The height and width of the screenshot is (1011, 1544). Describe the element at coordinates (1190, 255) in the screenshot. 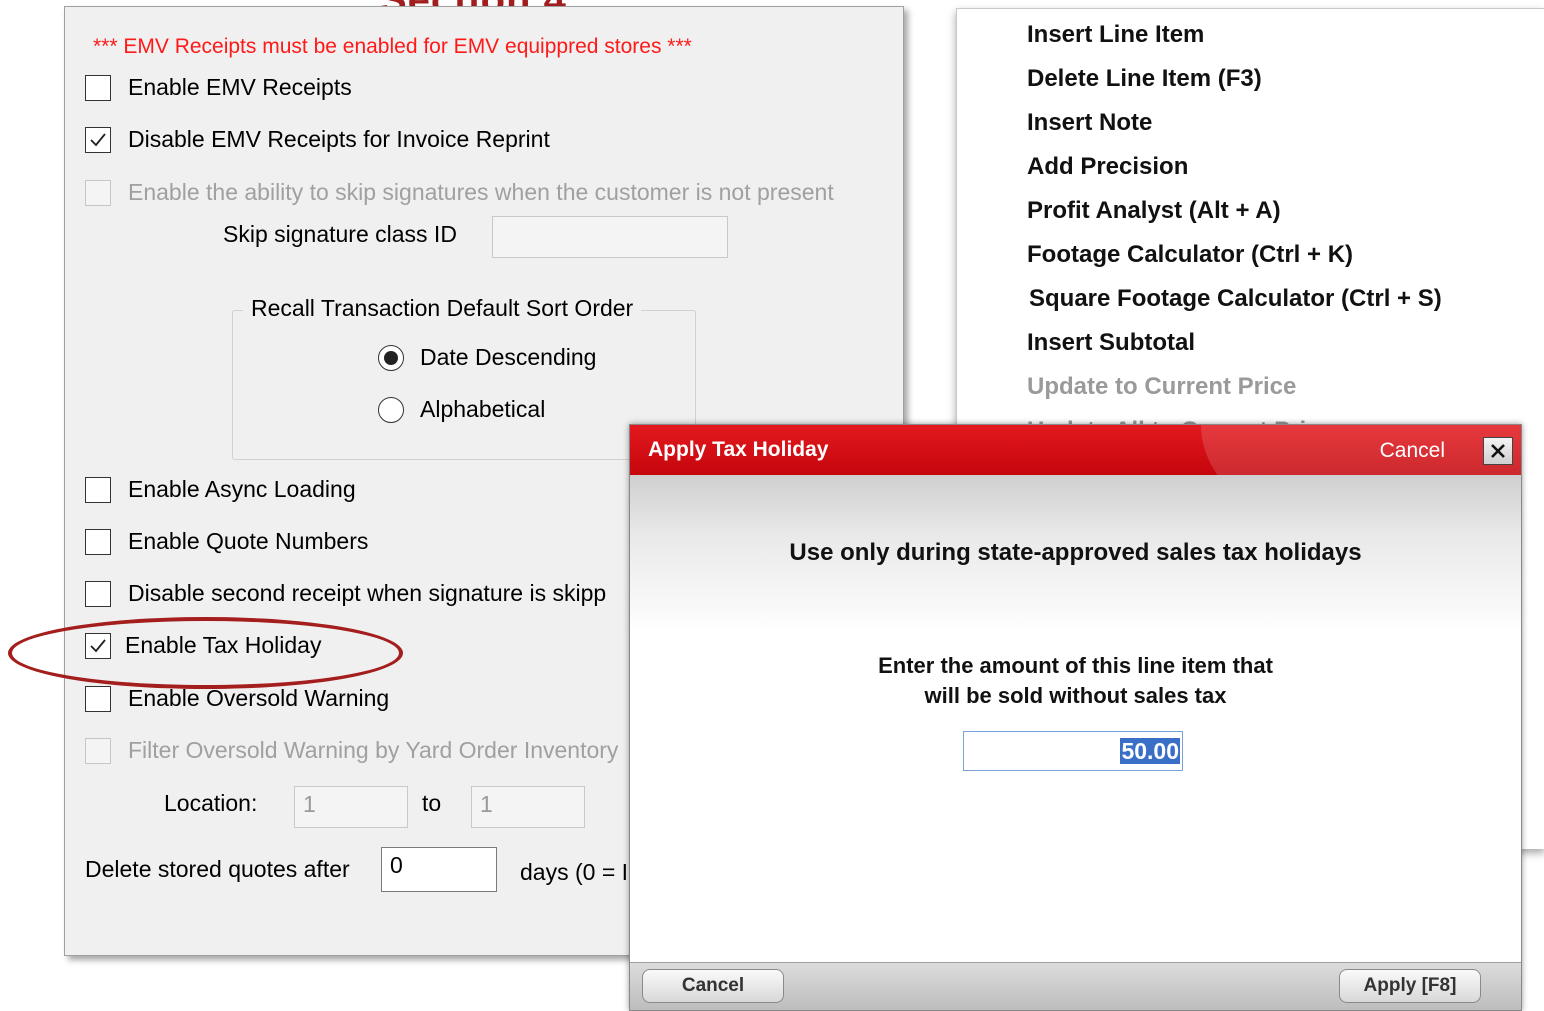

I see `menu-item-footage-calculator: Footage Calculator (Ctrl + K)` at that location.